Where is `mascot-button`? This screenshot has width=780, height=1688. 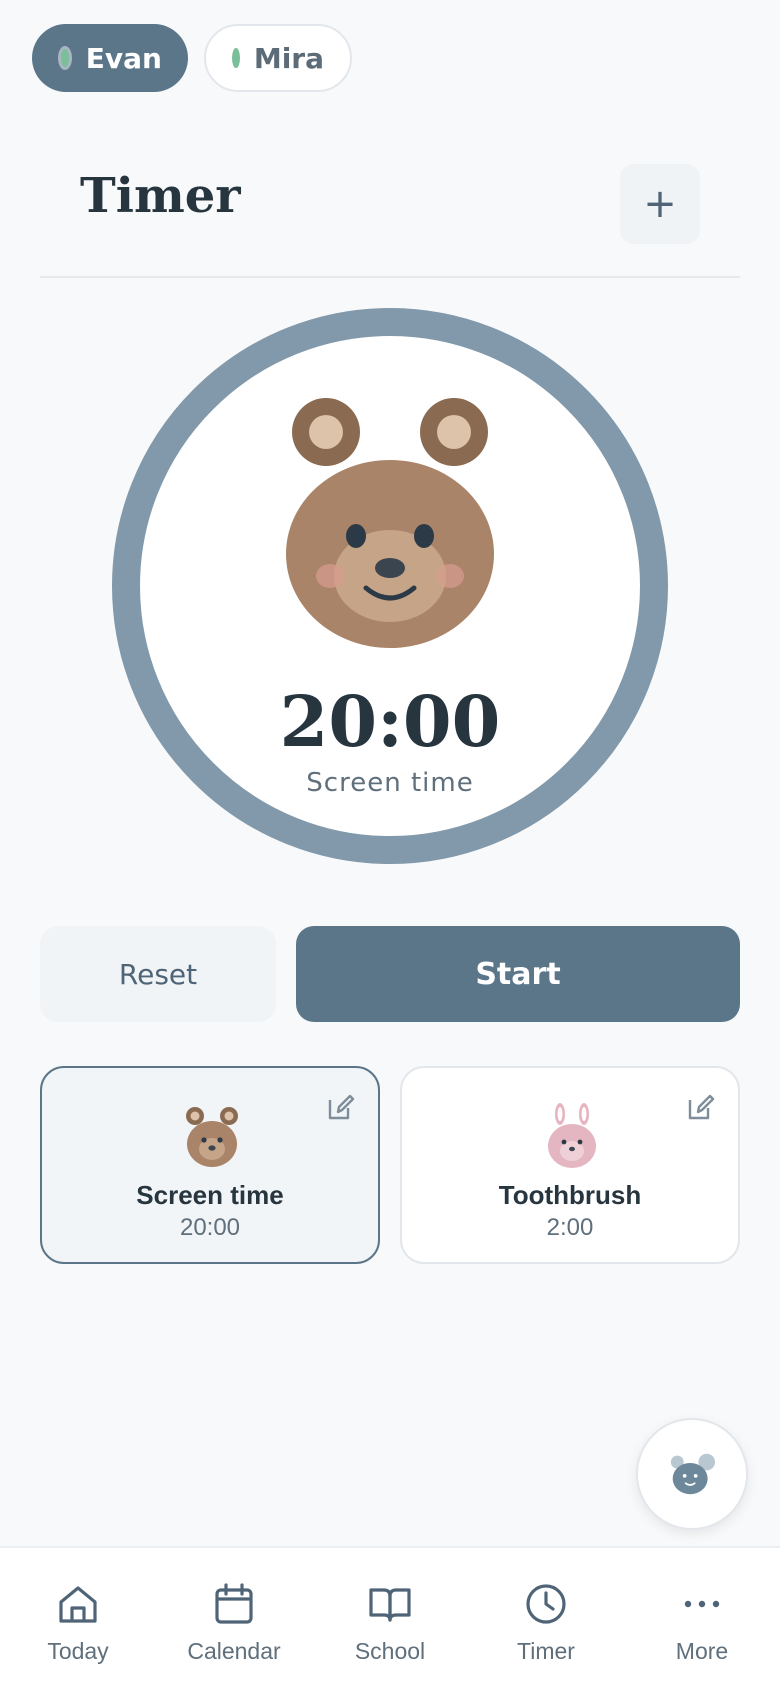
mascot-button is located at coordinates (692, 1474).